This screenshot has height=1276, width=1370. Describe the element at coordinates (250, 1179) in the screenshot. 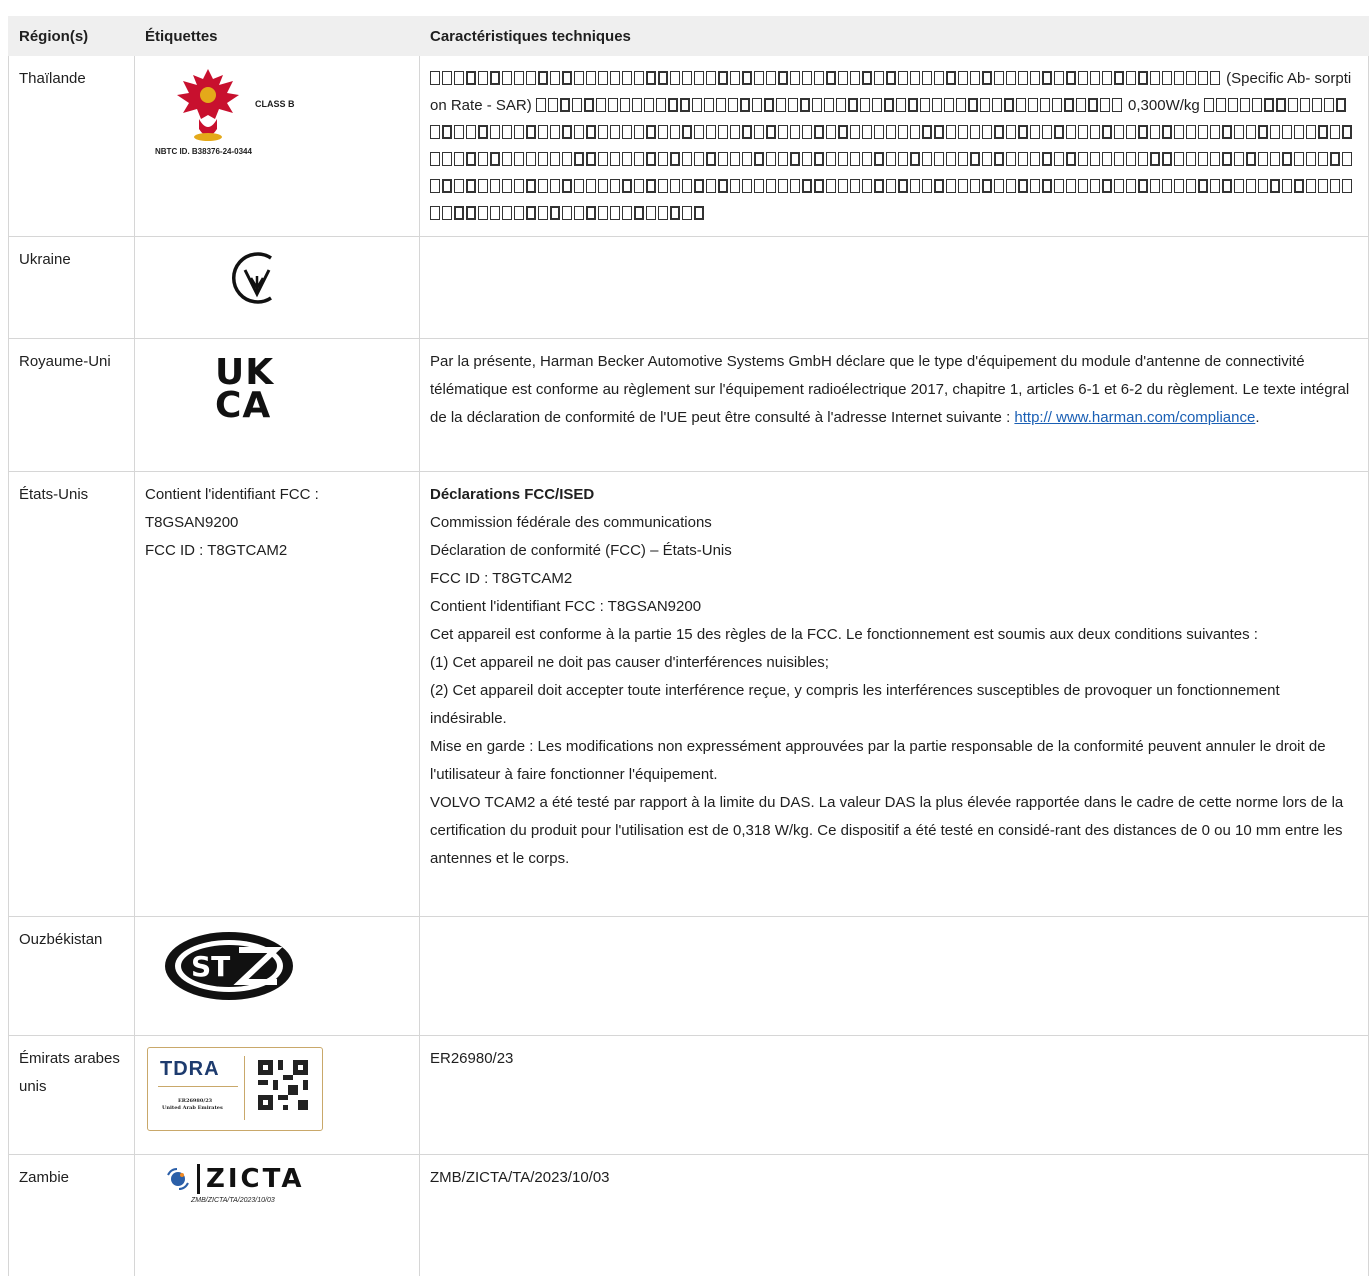

I see `zicta-brand: ZICTA` at that location.